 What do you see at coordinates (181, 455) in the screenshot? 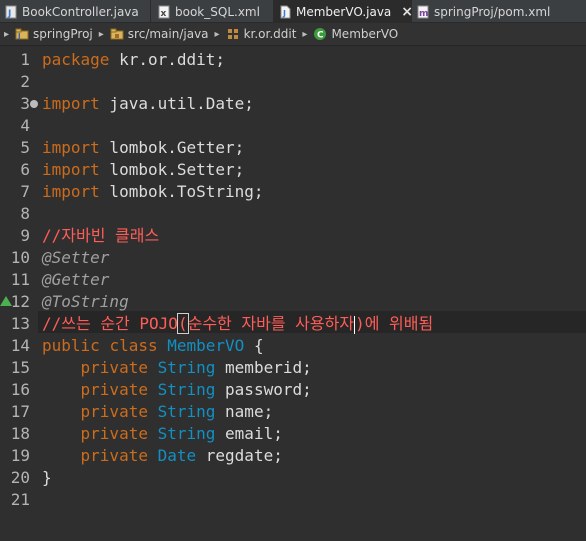
I see `code-line-19: private Date regdate;` at bounding box center [181, 455].